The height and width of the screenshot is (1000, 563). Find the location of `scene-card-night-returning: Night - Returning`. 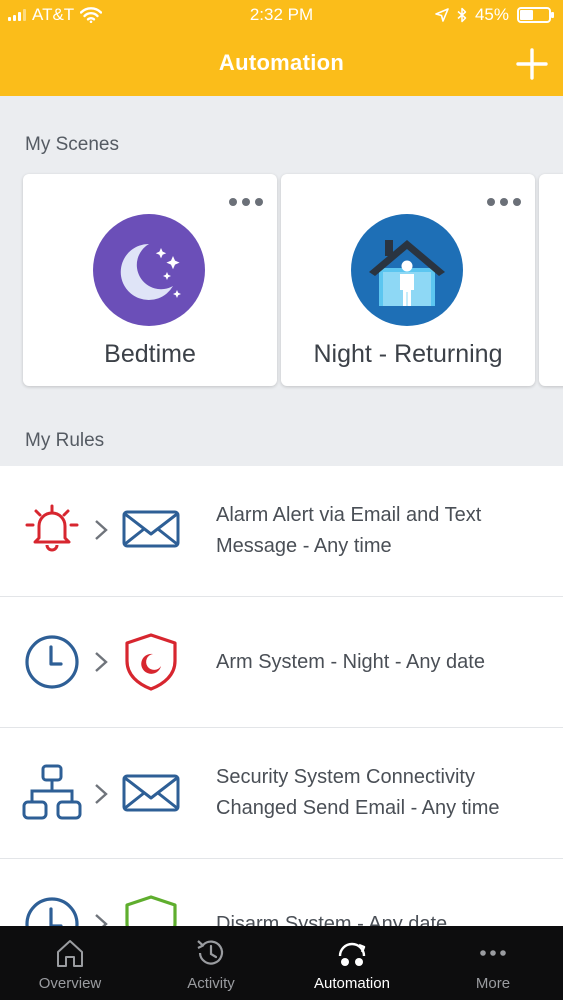

scene-card-night-returning: Night - Returning is located at coordinates (408, 280).